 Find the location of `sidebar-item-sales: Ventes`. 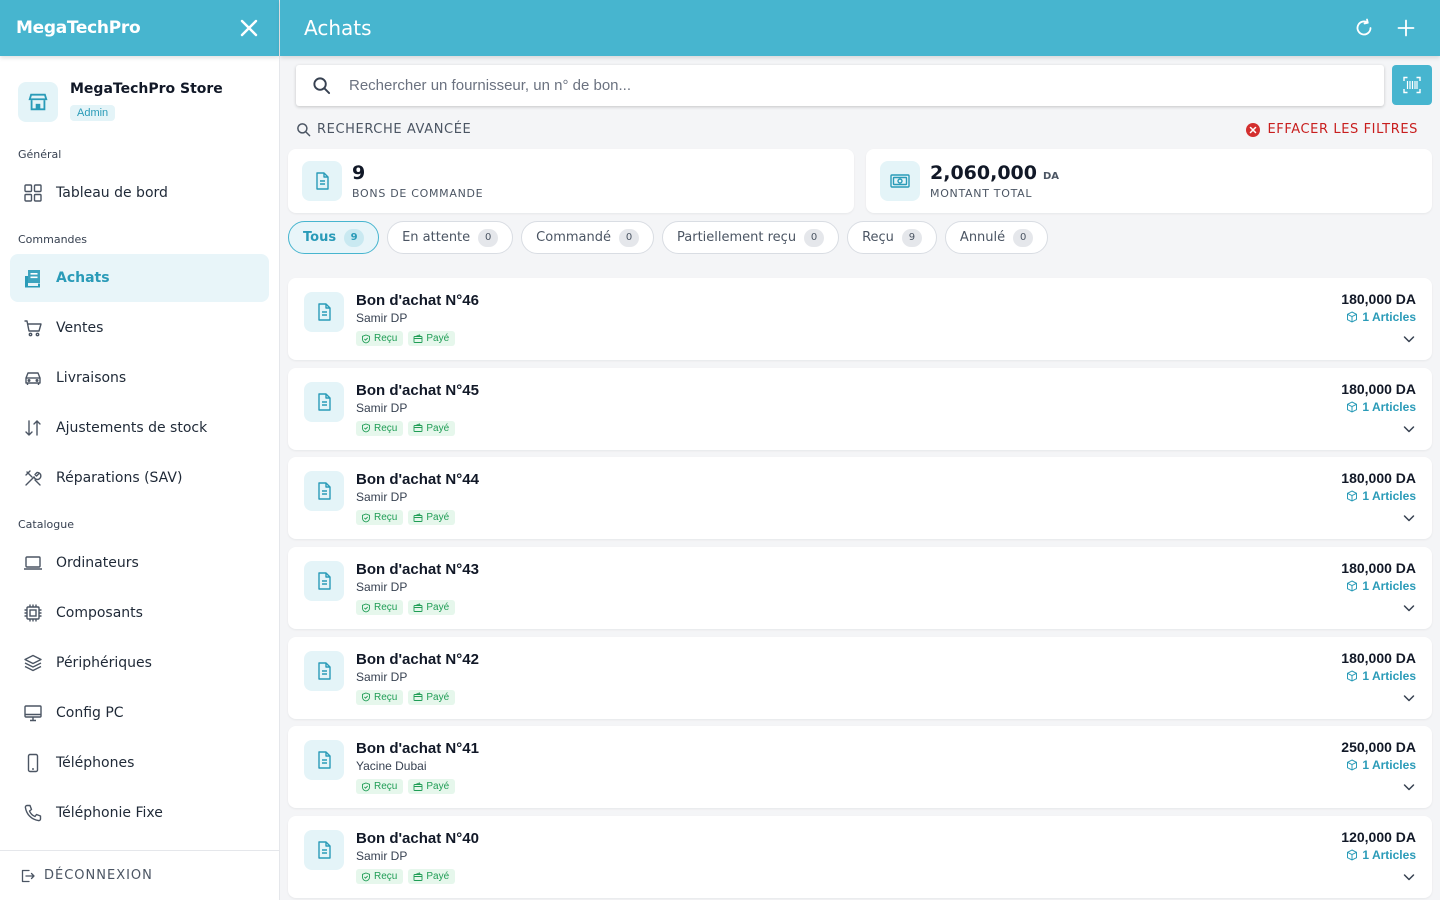

sidebar-item-sales: Ventes is located at coordinates (139, 328).